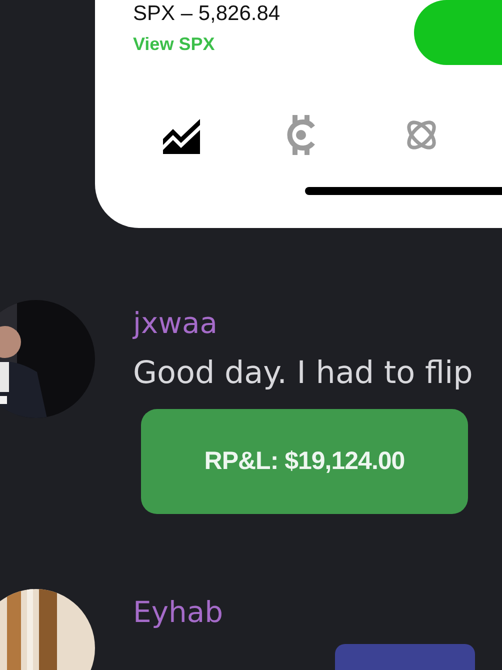  I want to click on username: Eyhab, so click(304, 612).